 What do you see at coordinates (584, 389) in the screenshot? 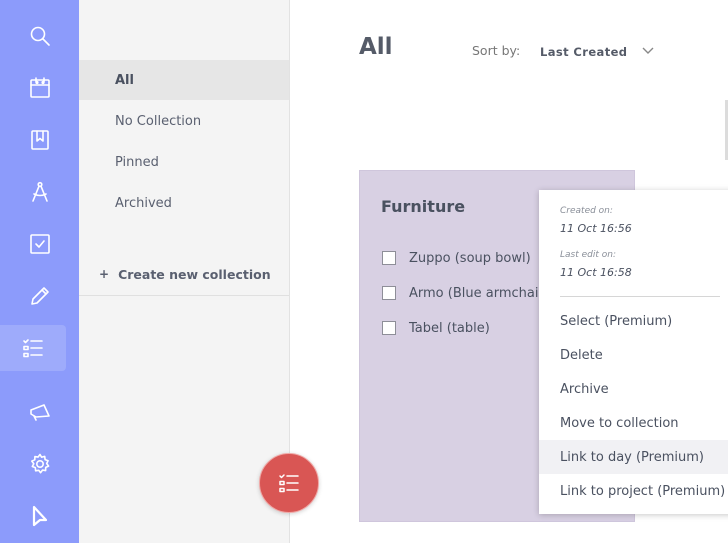
I see `menu-item-label: Archive` at bounding box center [584, 389].